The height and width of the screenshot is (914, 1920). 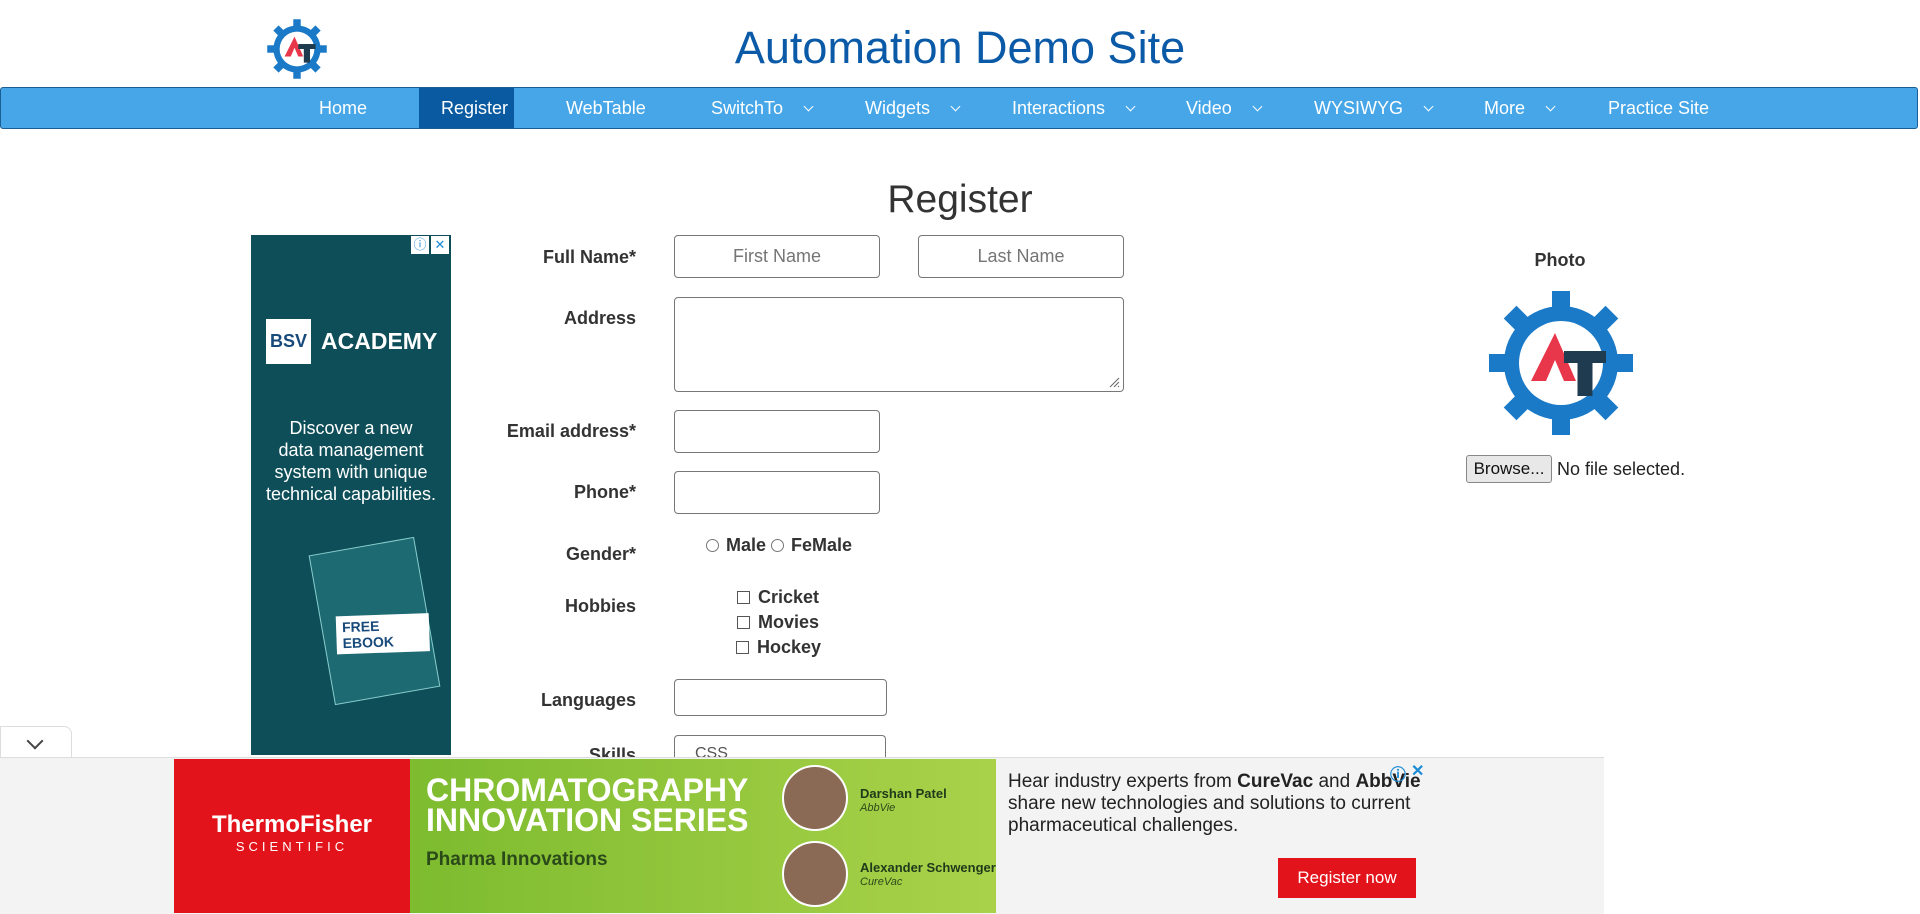 I want to click on gender-male-label: Male, so click(x=746, y=545).